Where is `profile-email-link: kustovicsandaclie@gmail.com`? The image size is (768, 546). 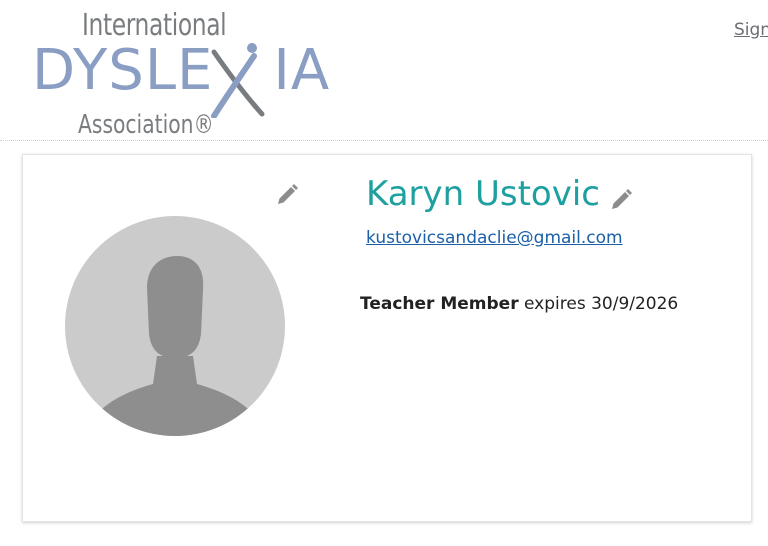 profile-email-link: kustovicsandaclie@gmail.com is located at coordinates (494, 238).